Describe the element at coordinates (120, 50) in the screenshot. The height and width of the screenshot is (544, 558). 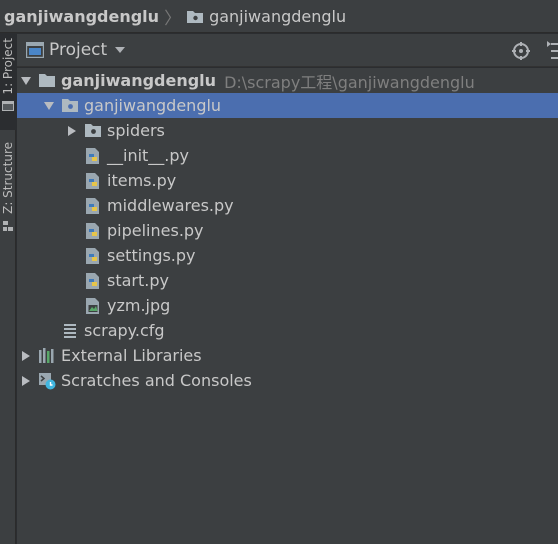
I see `chevron-down-icon` at that location.